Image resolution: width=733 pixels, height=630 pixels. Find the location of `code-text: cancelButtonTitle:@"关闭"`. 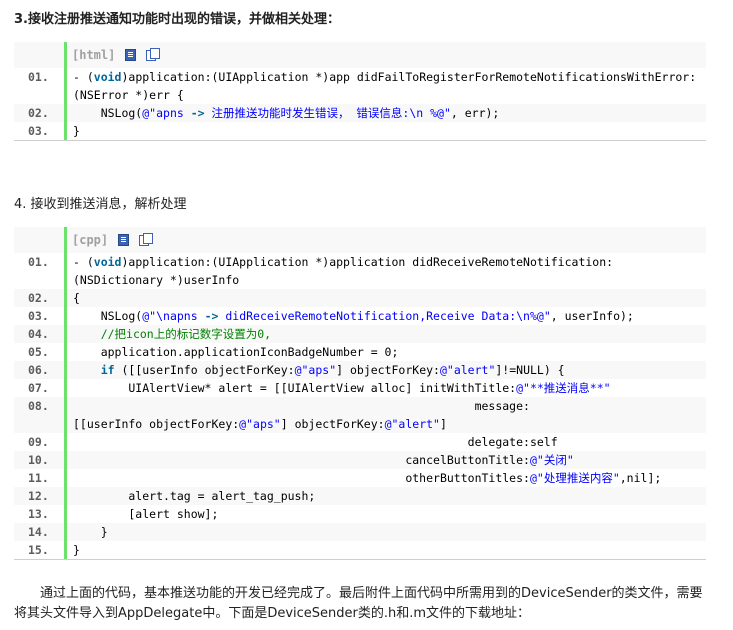

code-text: cancelButtonTitle:@"关闭" is located at coordinates (385, 460).